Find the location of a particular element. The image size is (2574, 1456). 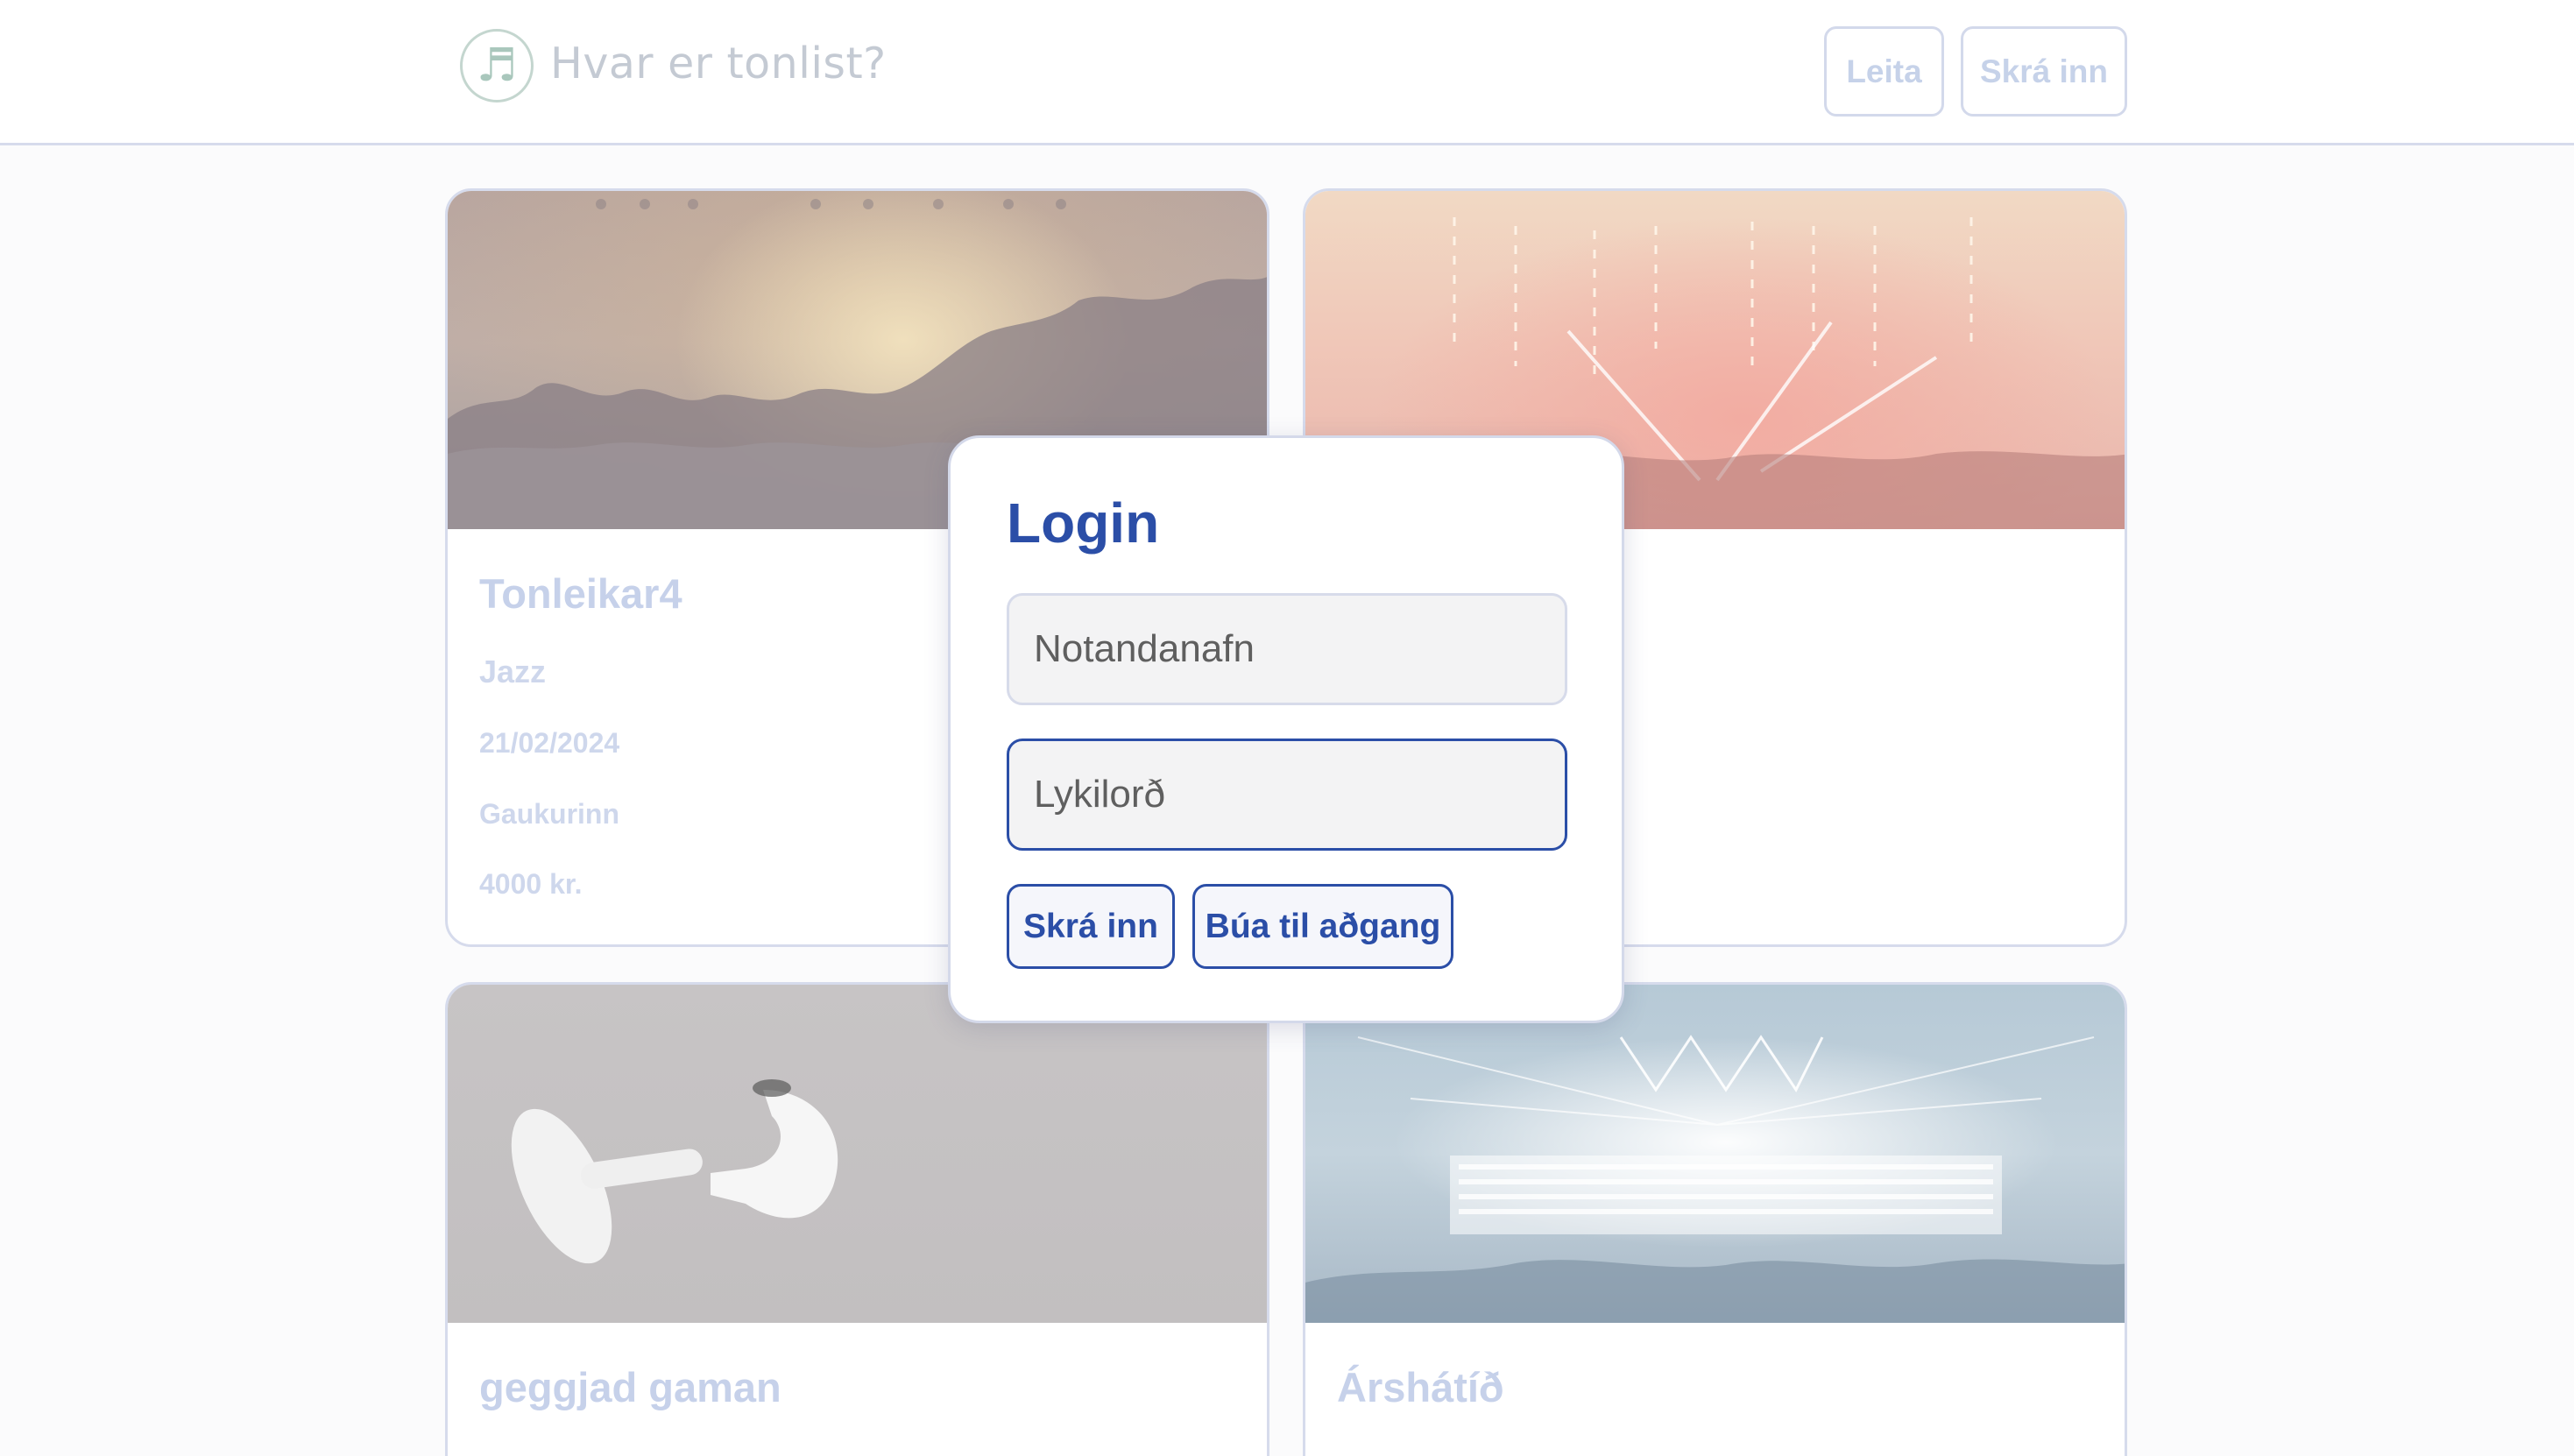

username-input is located at coordinates (1287, 649).